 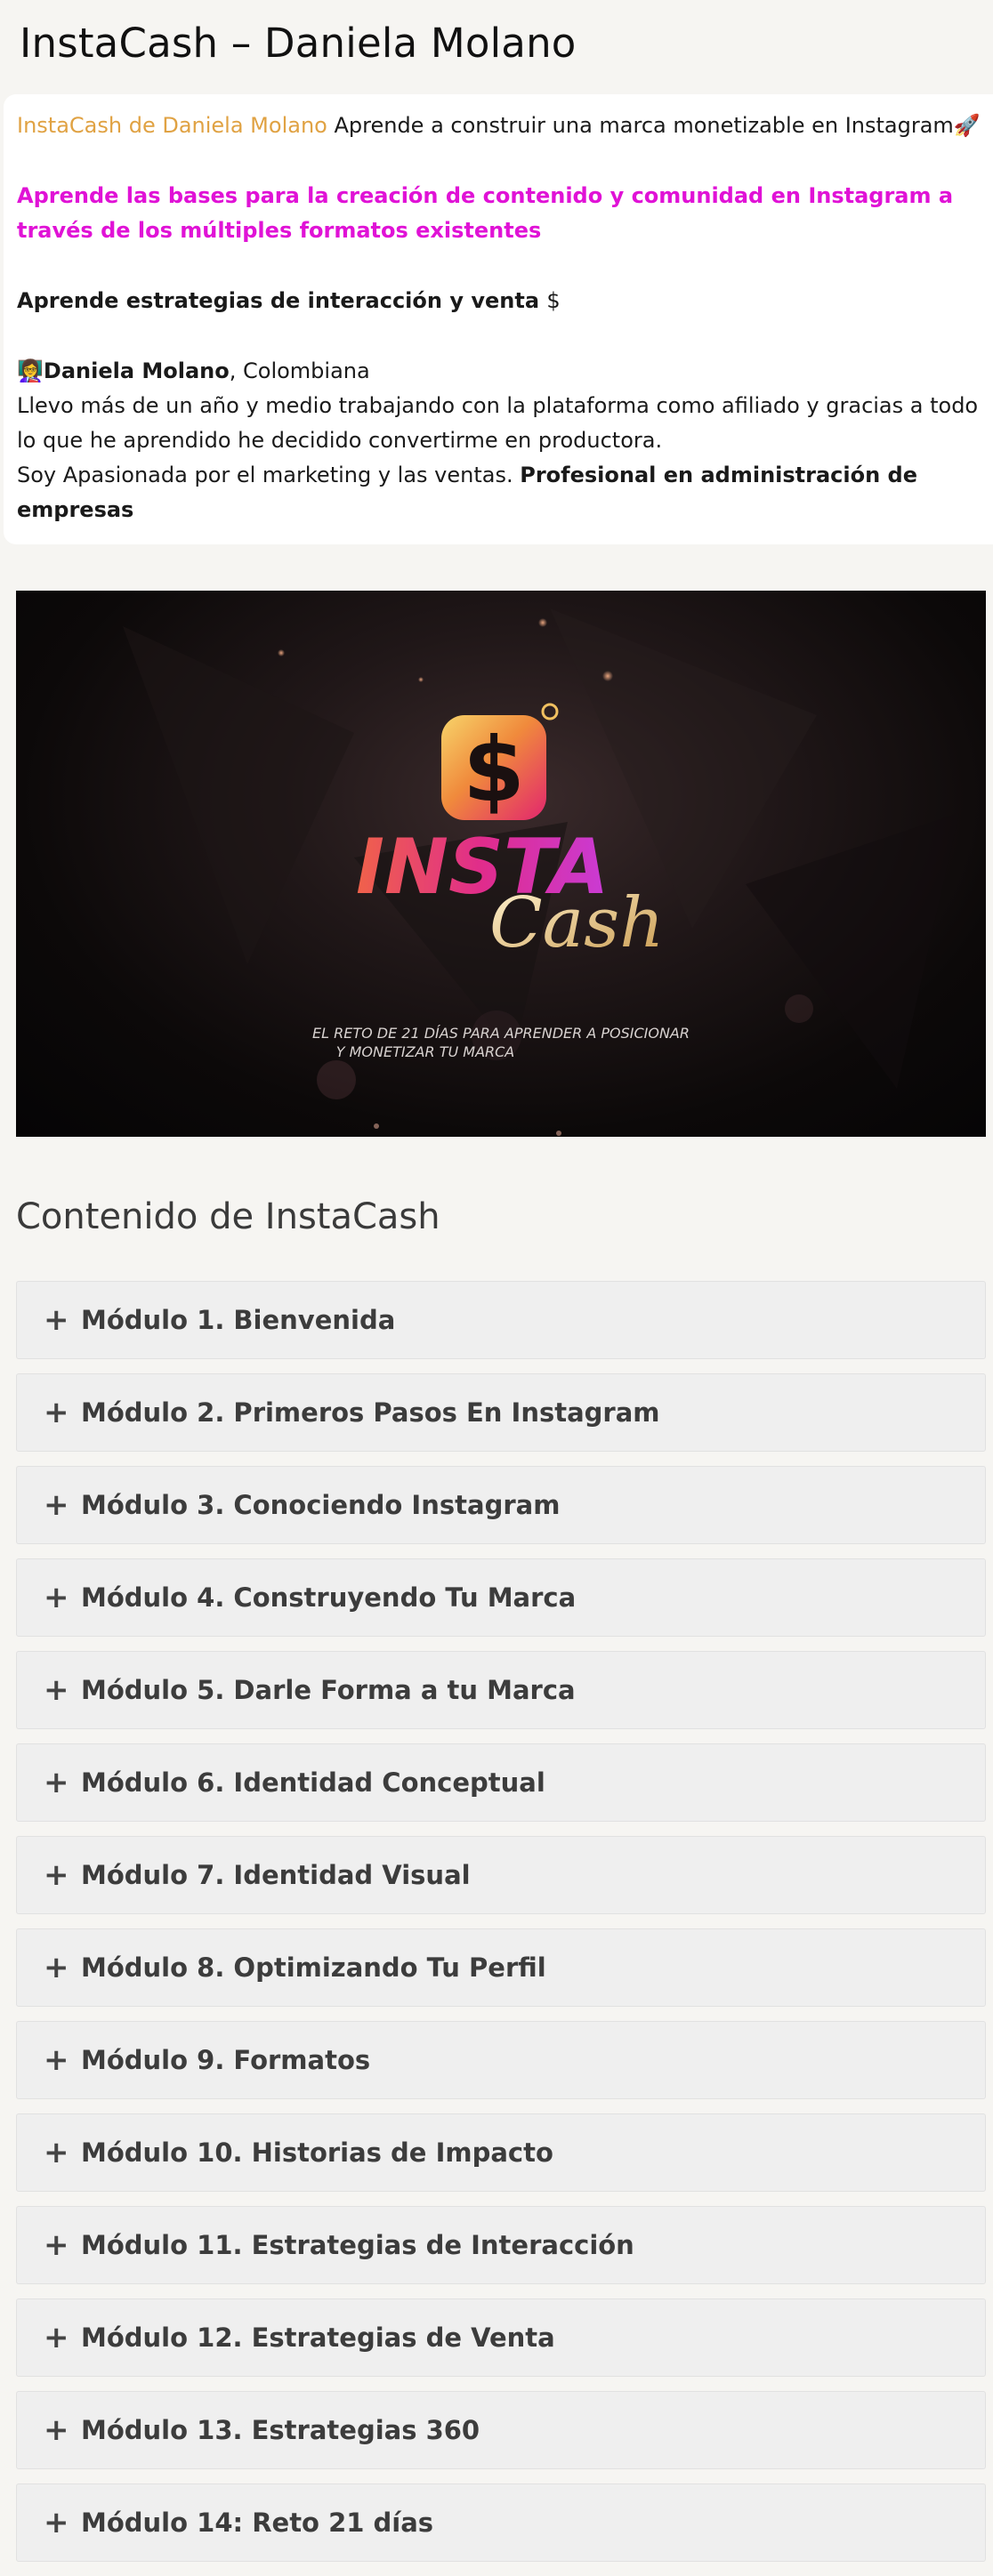 I want to click on module-item: + Módulo 4. Construyendo Tu Marca, so click(x=501, y=1597).